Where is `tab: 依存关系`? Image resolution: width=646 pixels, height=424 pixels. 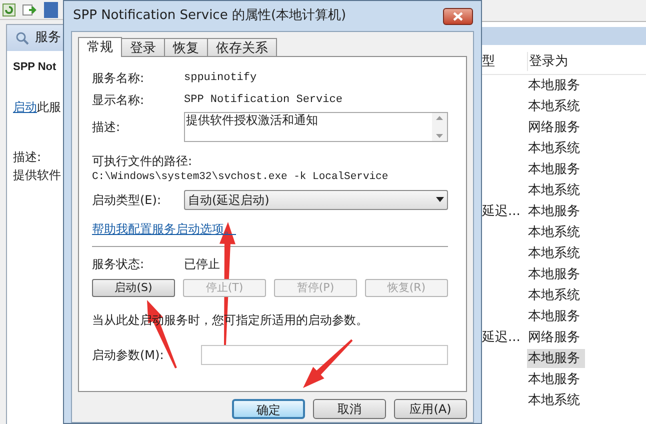
tab: 依存关系 is located at coordinates (242, 47).